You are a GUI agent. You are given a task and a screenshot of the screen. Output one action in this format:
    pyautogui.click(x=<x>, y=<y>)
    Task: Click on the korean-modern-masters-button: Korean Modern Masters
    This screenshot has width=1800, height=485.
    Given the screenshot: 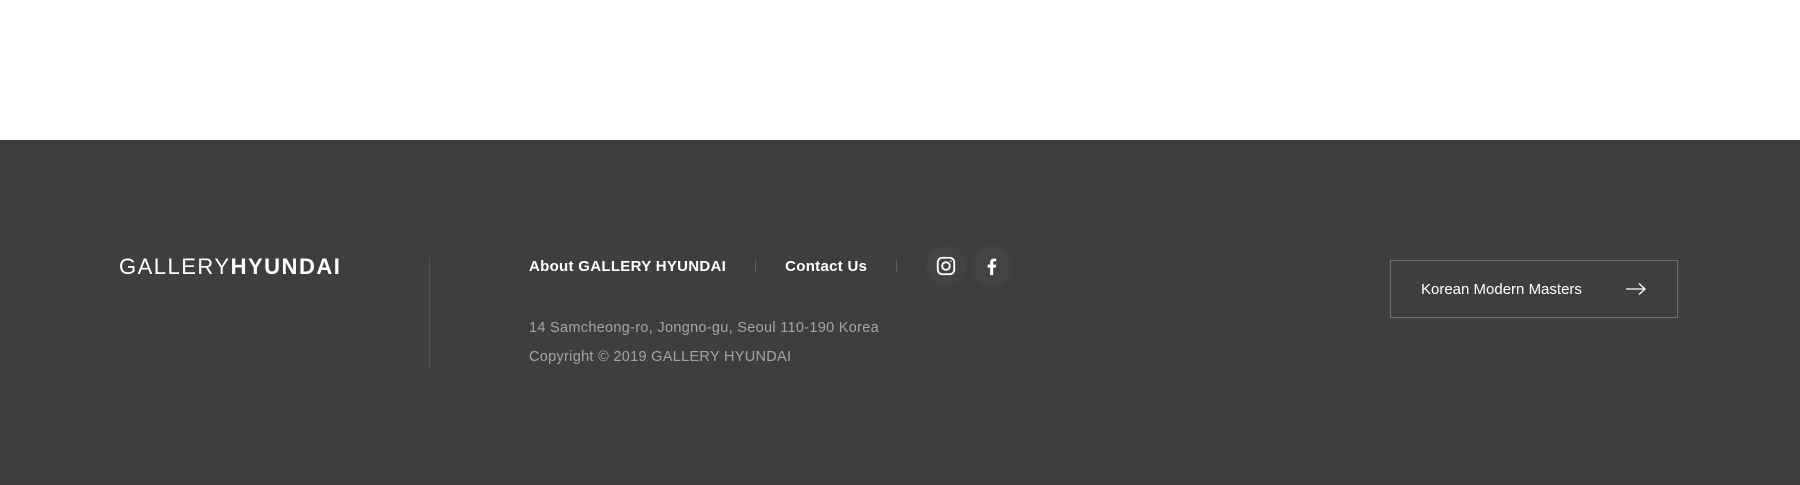 What is the action you would take?
    pyautogui.click(x=1534, y=289)
    